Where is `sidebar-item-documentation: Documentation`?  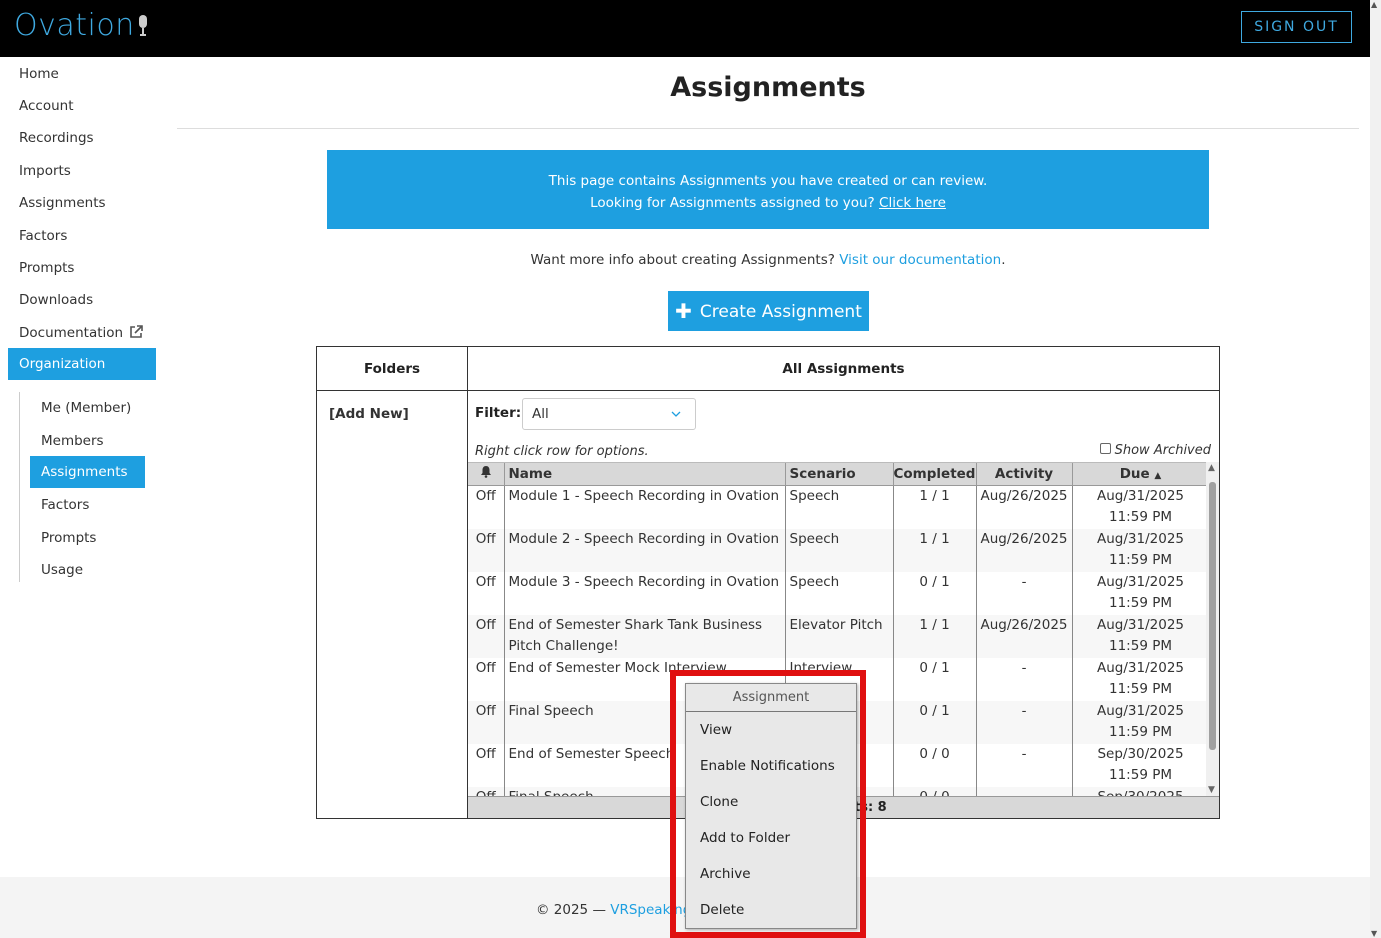 sidebar-item-documentation: Documentation is located at coordinates (82, 333).